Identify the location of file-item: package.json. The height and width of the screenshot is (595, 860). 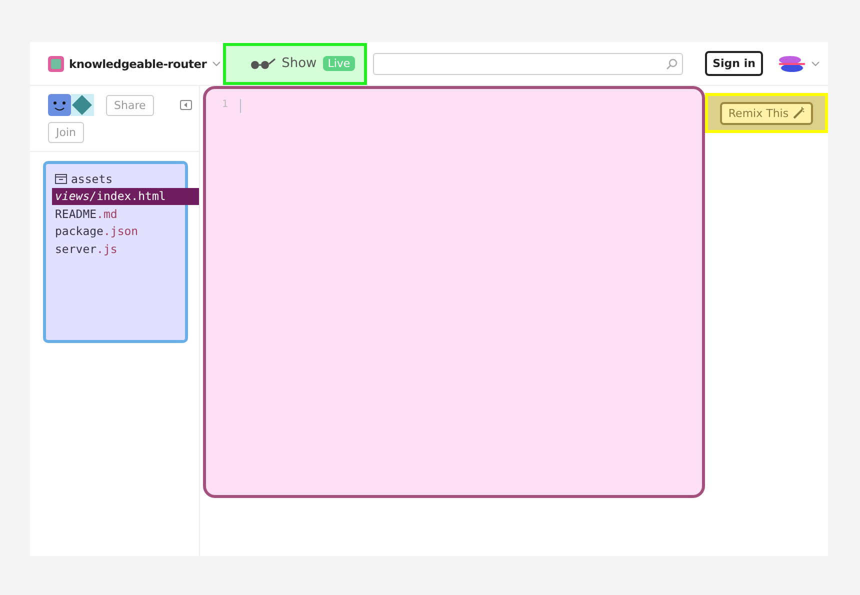
(118, 231).